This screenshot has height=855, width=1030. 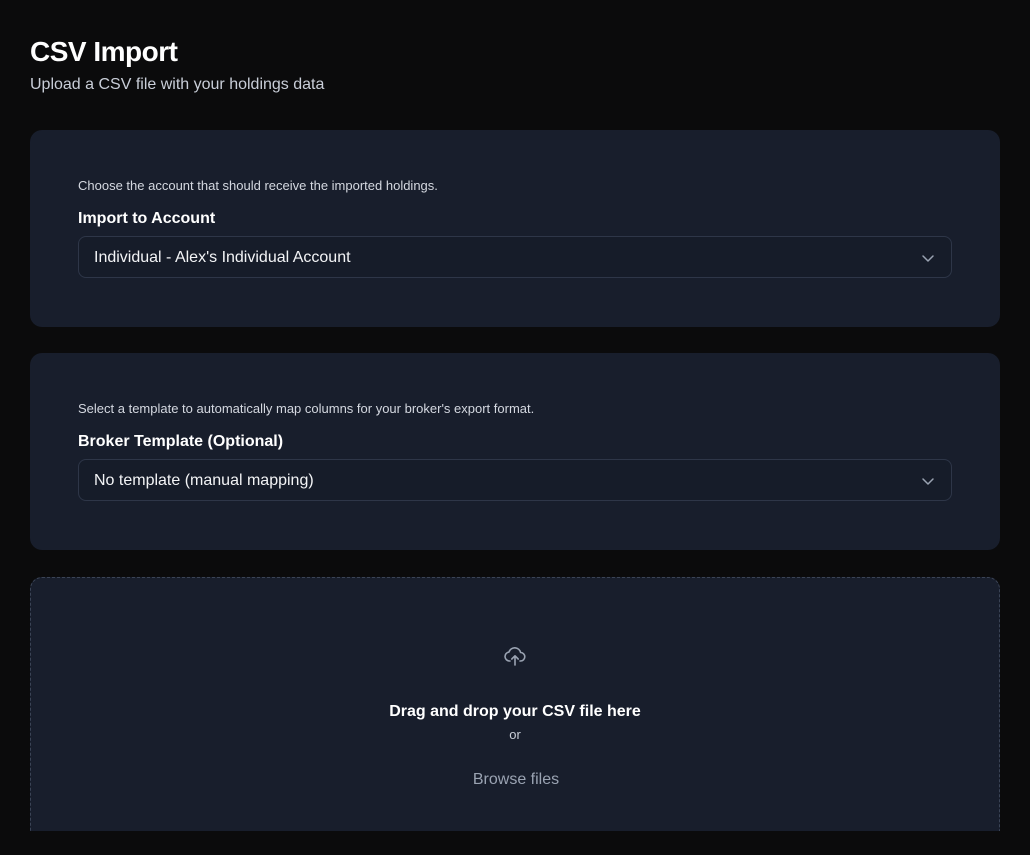 What do you see at coordinates (181, 441) in the screenshot?
I see `template-label: Broker Template (Optional)` at bounding box center [181, 441].